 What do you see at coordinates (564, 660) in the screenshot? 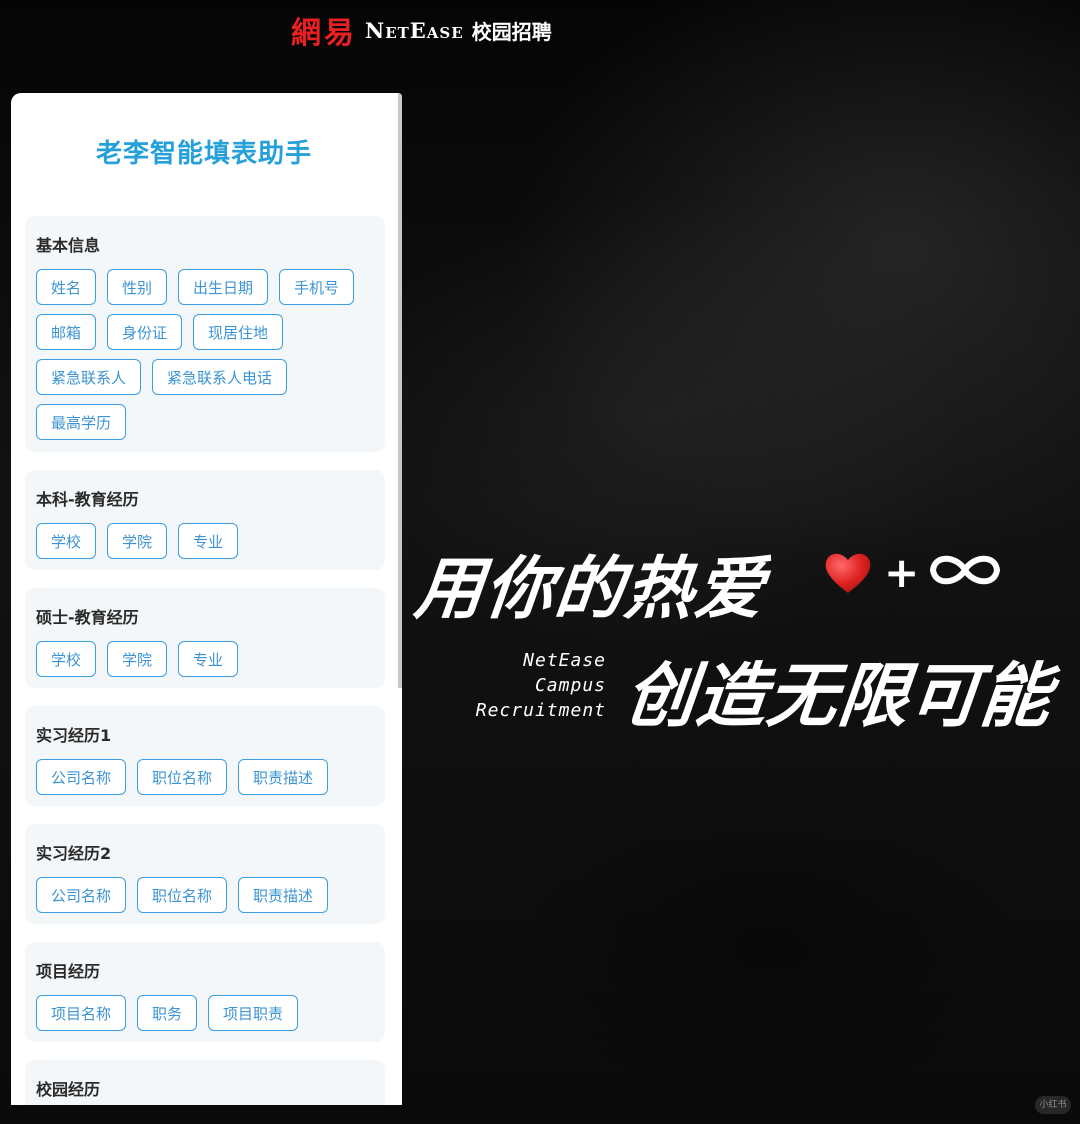
I see `campus-line-netease: NetEase` at bounding box center [564, 660].